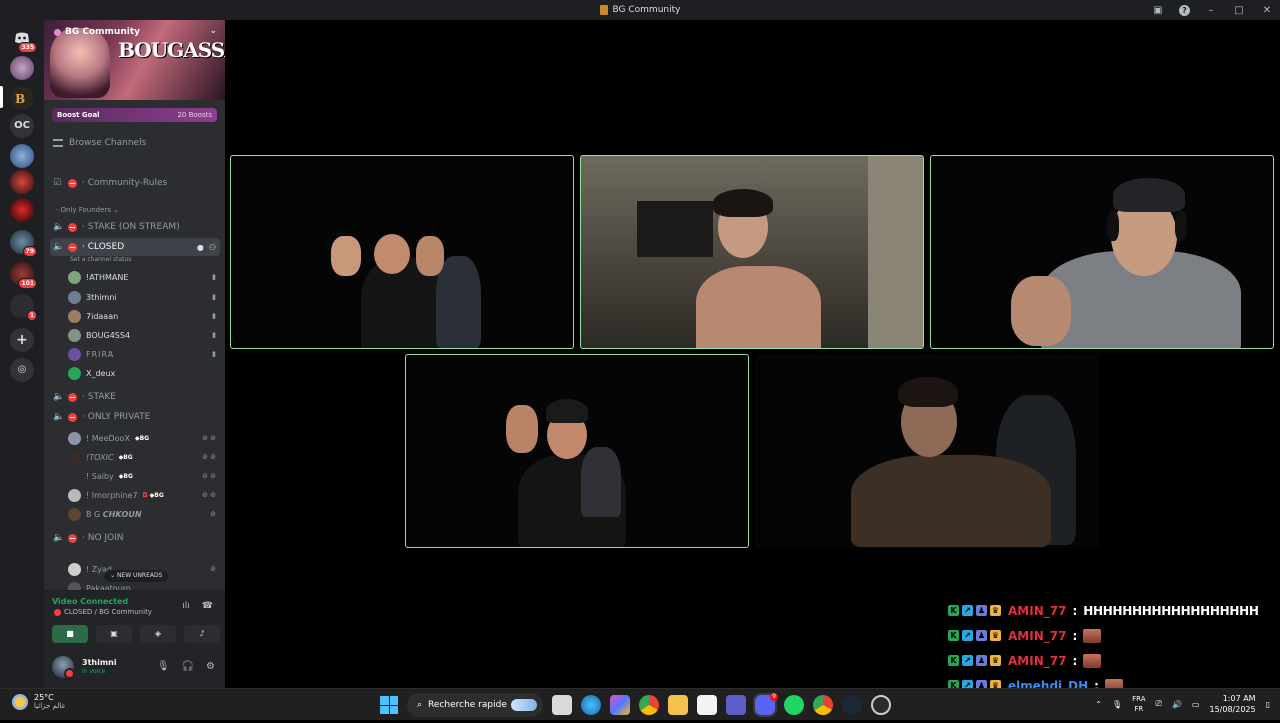 This screenshot has height=723, width=1280. Describe the element at coordinates (100, 259) in the screenshot. I see `channel-status: Set a channel status` at that location.